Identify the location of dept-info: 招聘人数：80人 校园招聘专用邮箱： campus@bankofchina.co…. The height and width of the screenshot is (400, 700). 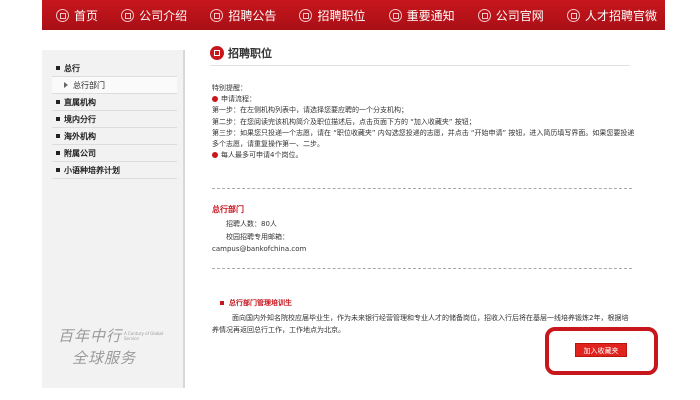
(259, 237).